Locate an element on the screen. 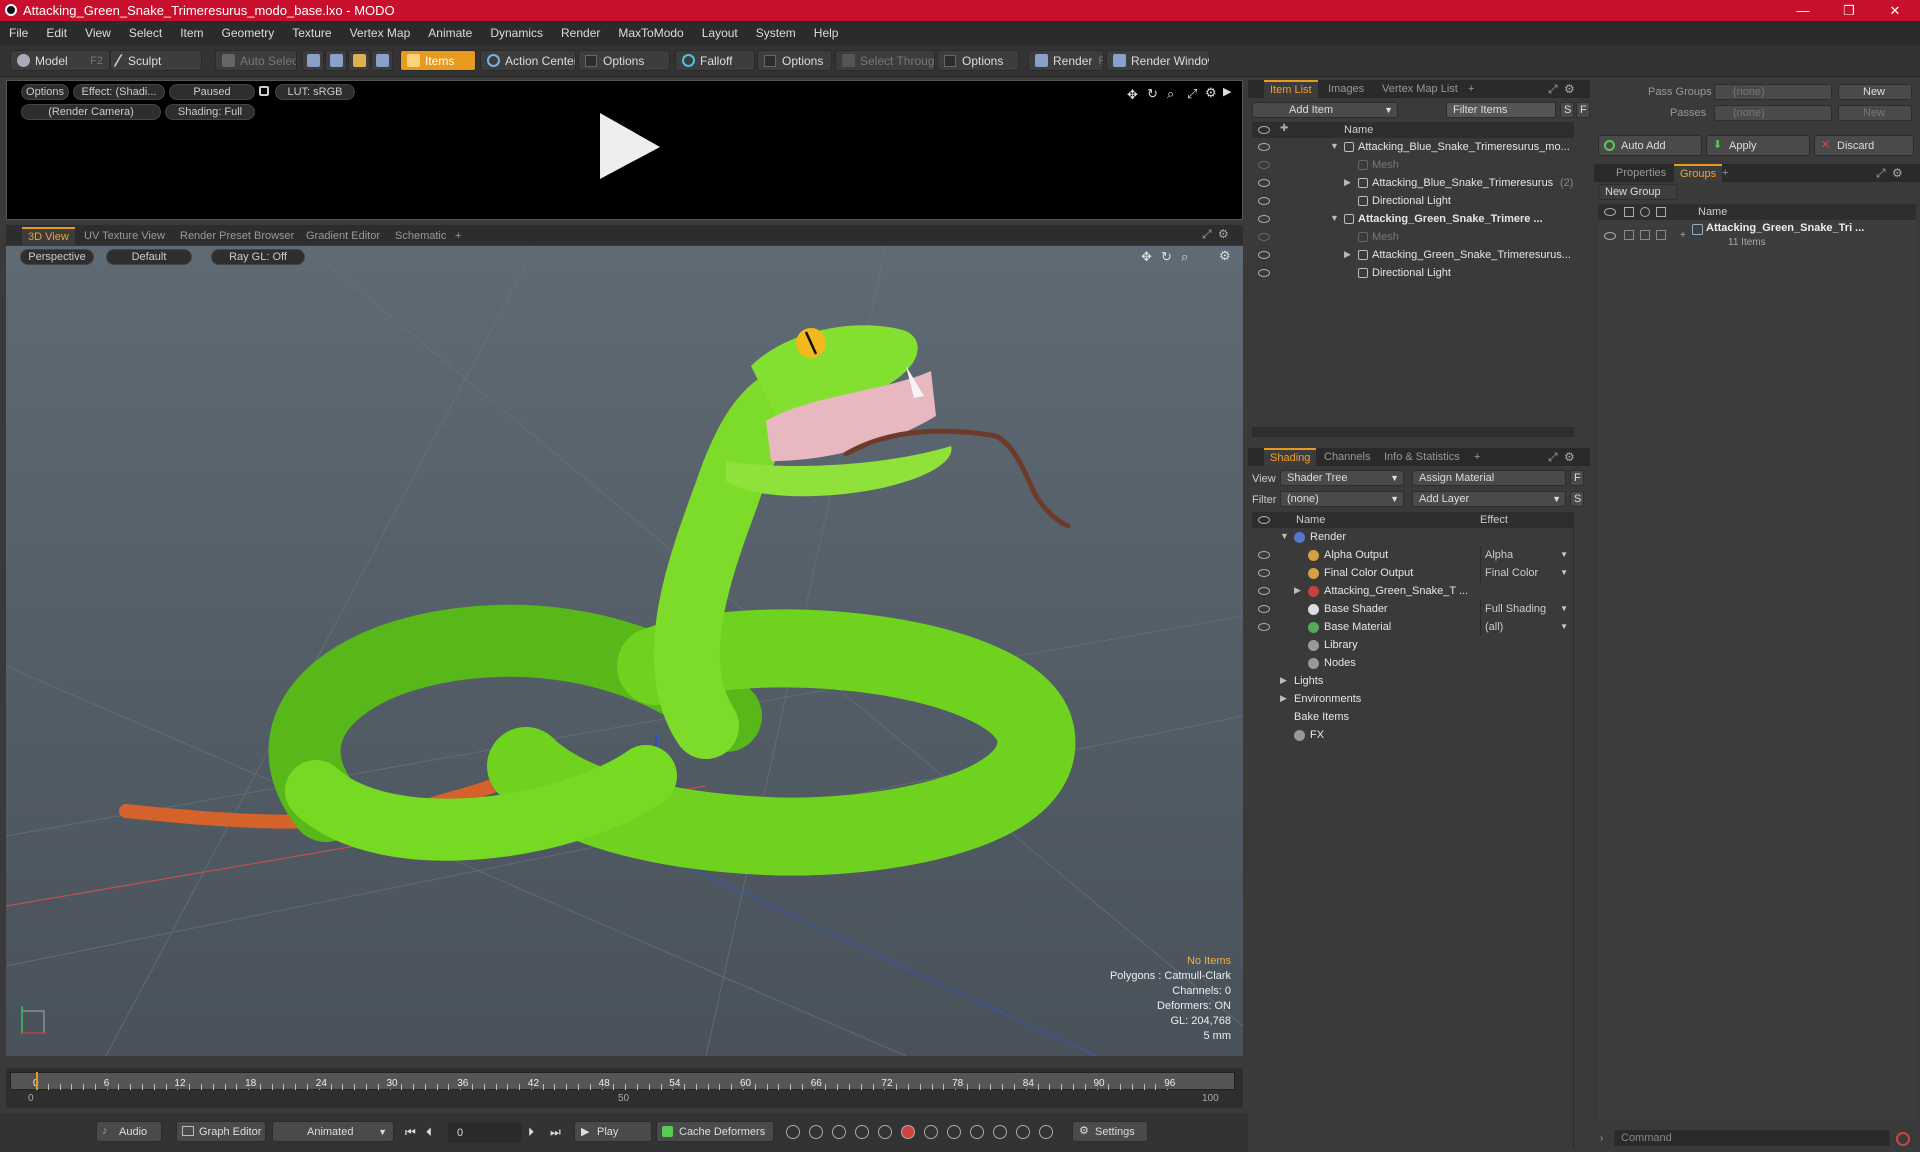  key-prev-step-icon is located at coordinates (862, 1132).